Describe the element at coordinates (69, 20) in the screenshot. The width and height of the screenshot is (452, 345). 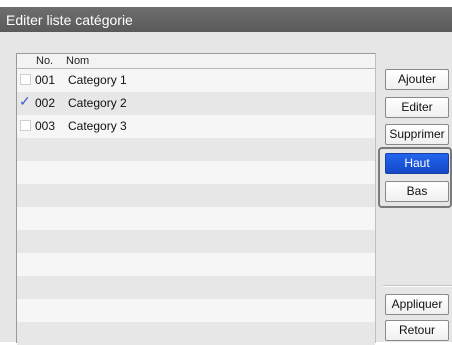
I see `window-title: Editer liste catégorie` at that location.